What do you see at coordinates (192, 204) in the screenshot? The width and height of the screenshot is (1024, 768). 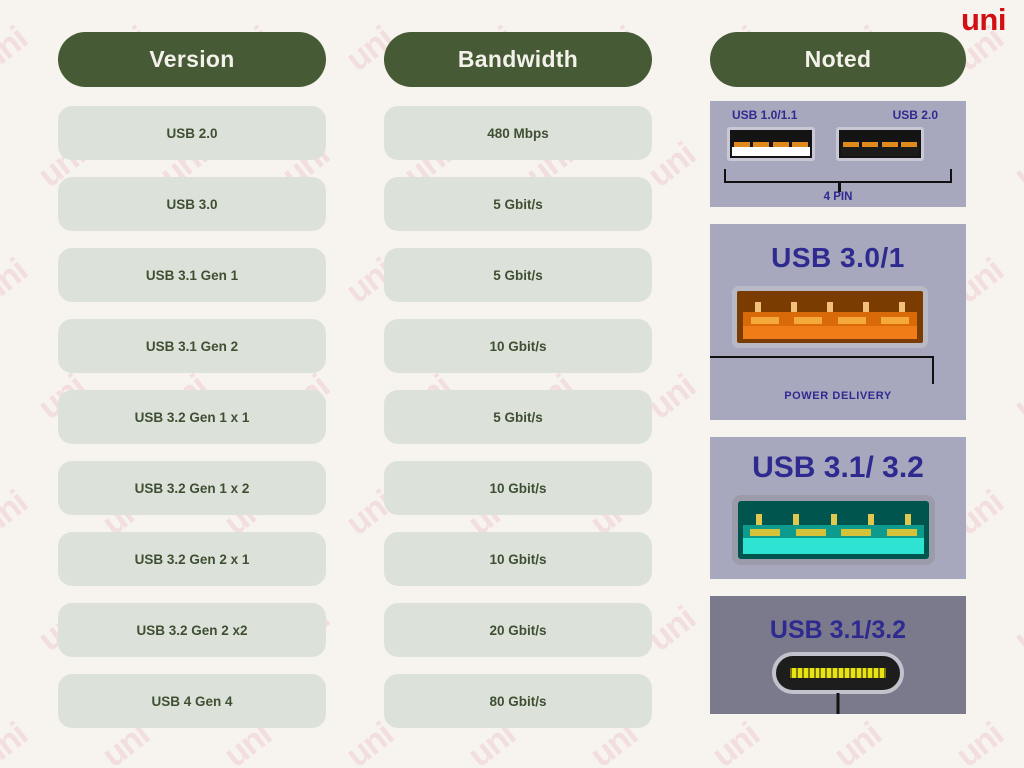 I see `table-cell-version: USB 3.0` at bounding box center [192, 204].